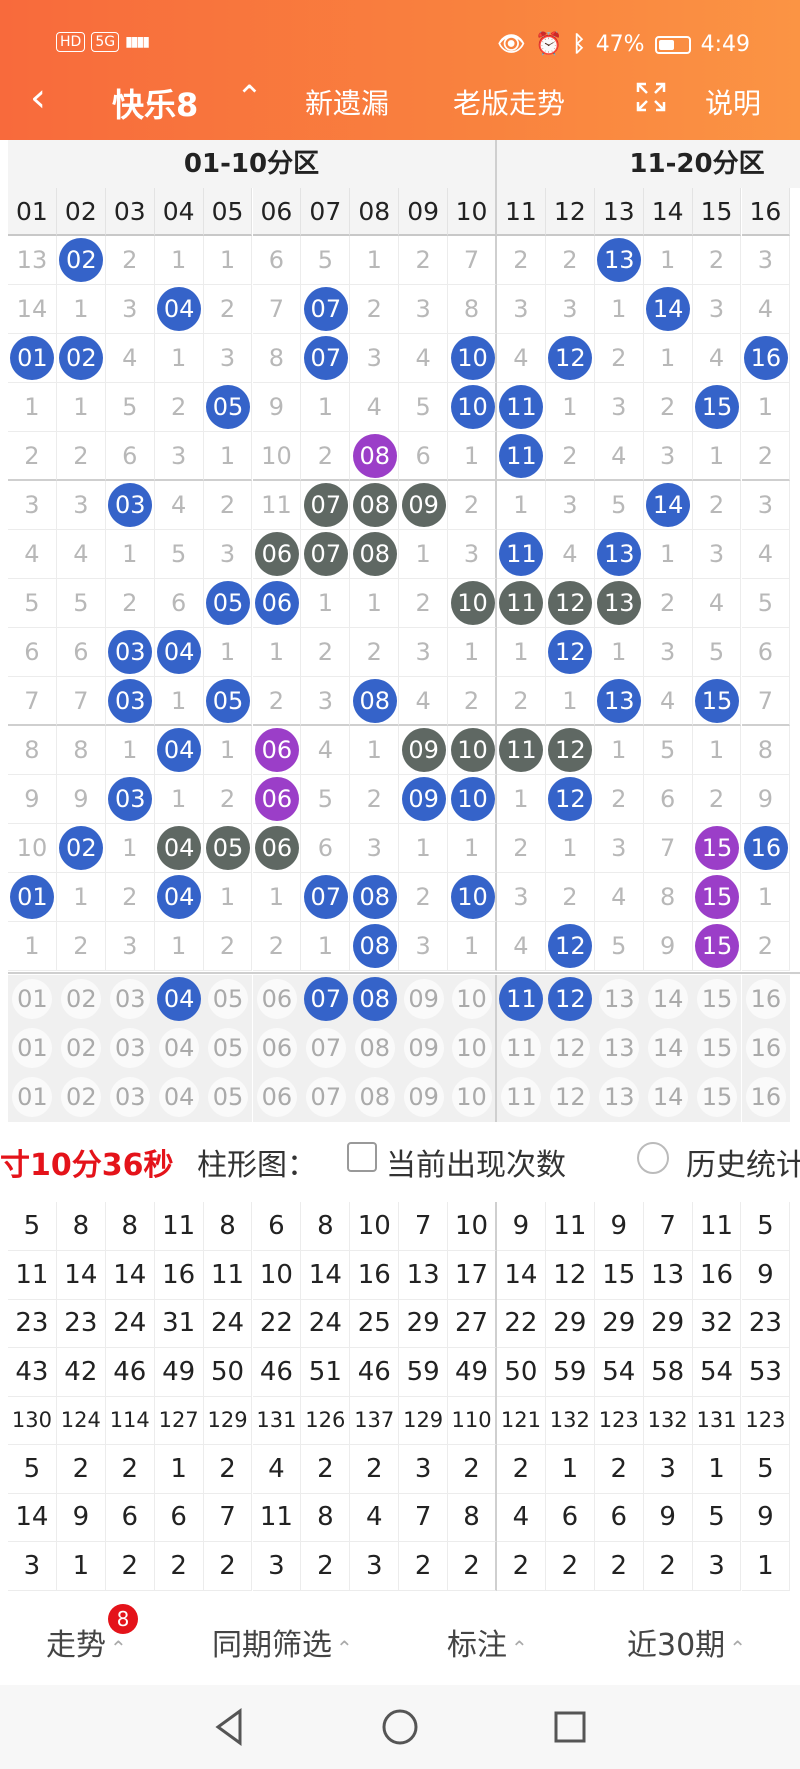  What do you see at coordinates (509, 102) in the screenshot?
I see `old-trend-button: 老版走势` at bounding box center [509, 102].